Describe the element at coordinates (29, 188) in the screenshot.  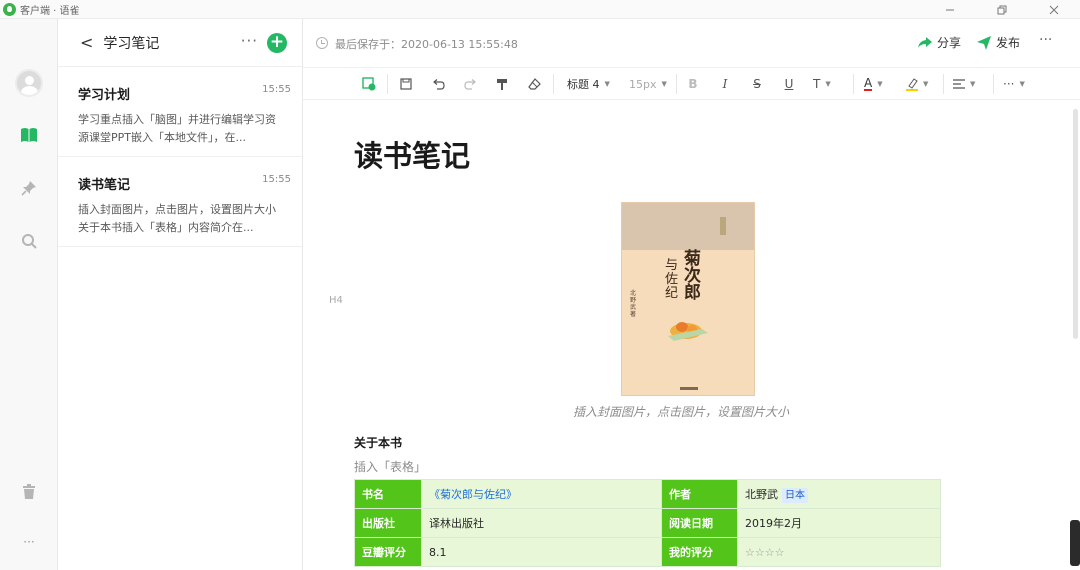
I see `pin-icon` at that location.